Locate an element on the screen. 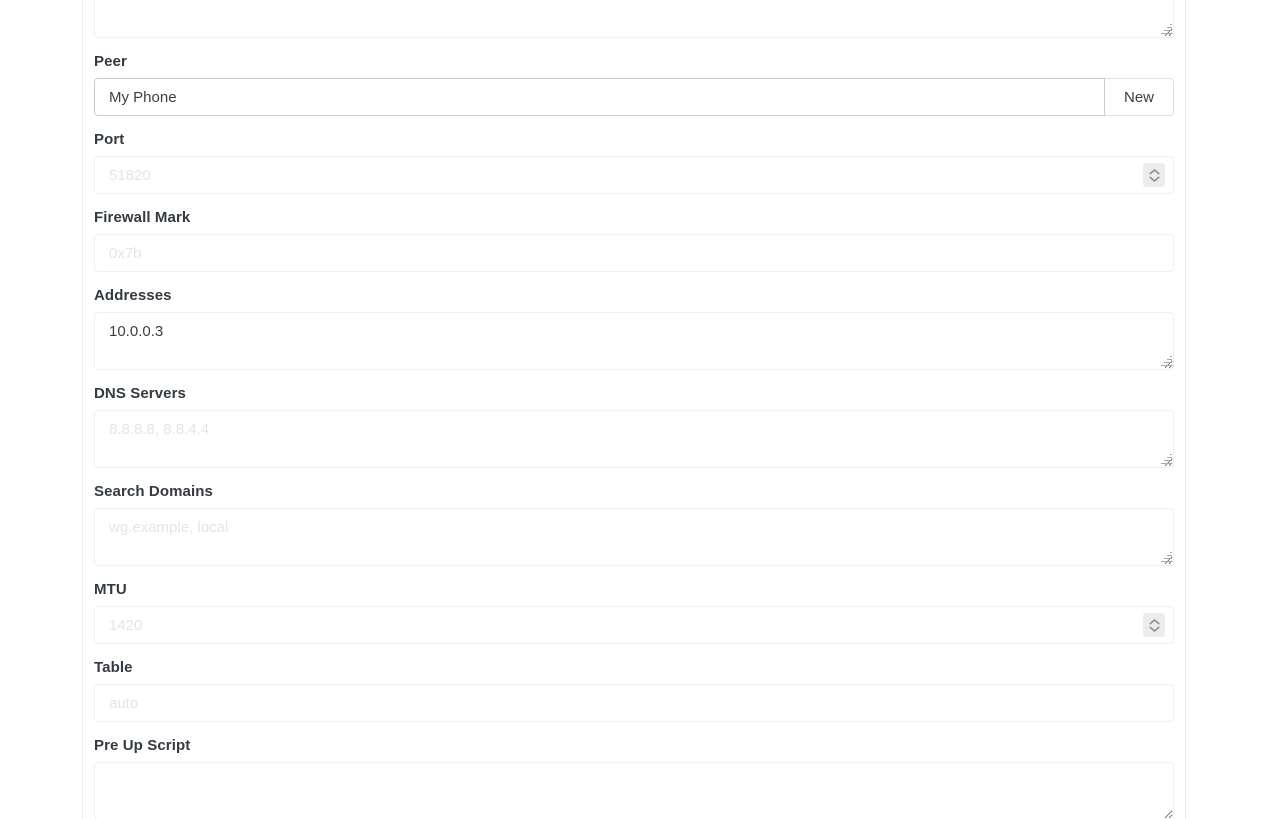 Image resolution: width=1268 pixels, height=819 pixels. top-textarea is located at coordinates (634, 19).